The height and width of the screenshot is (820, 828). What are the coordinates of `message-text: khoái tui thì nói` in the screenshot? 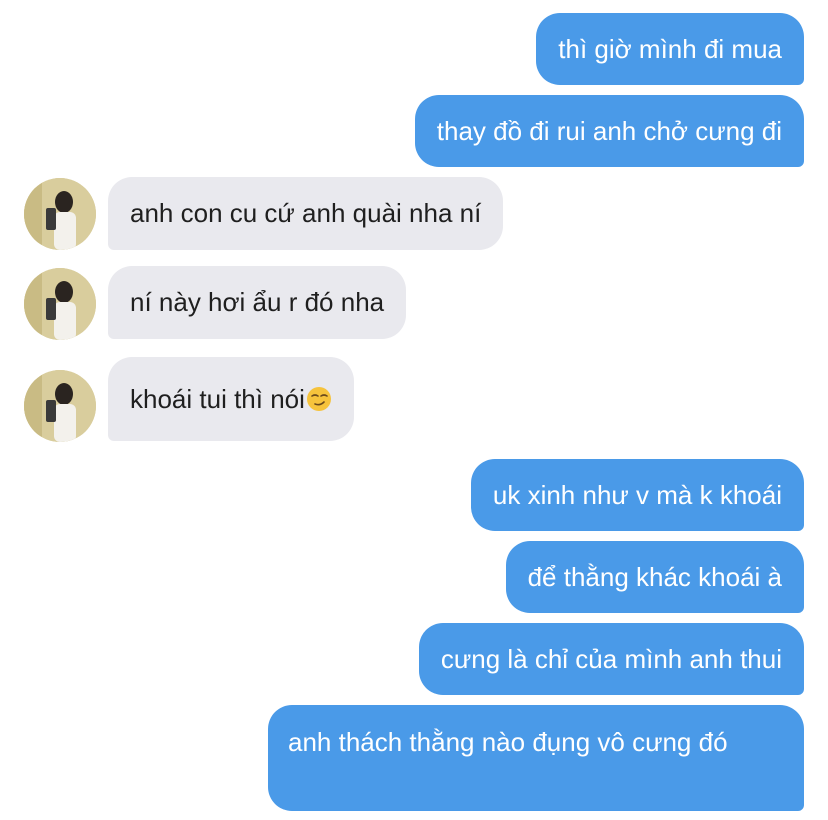 It's located at (217, 399).